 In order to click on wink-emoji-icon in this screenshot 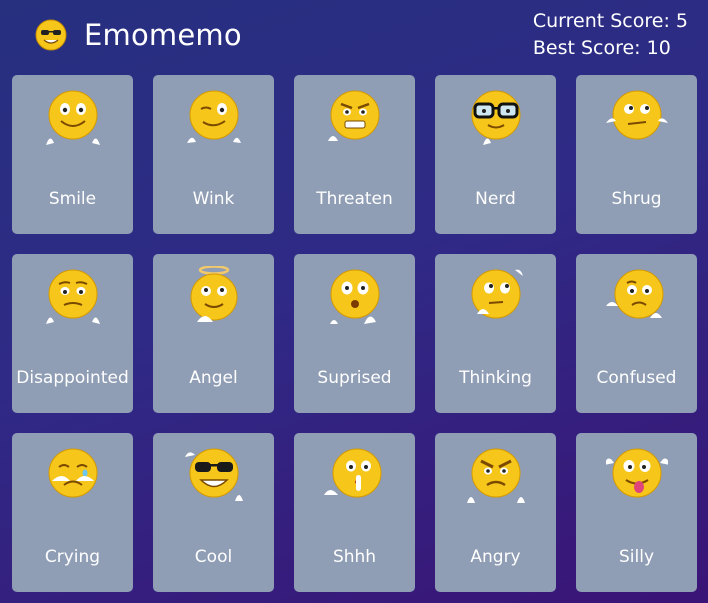, I will do `click(214, 116)`.